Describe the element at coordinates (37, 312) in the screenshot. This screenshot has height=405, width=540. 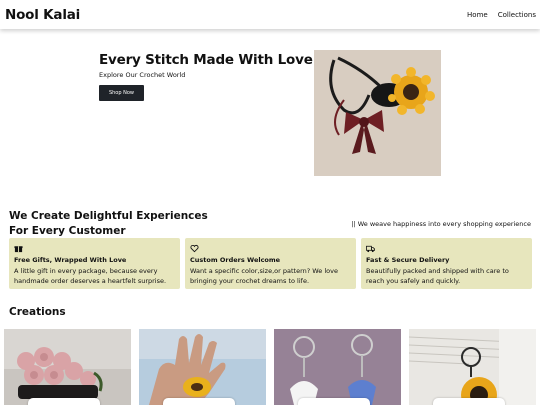
I see `creations-title: Creations` at that location.